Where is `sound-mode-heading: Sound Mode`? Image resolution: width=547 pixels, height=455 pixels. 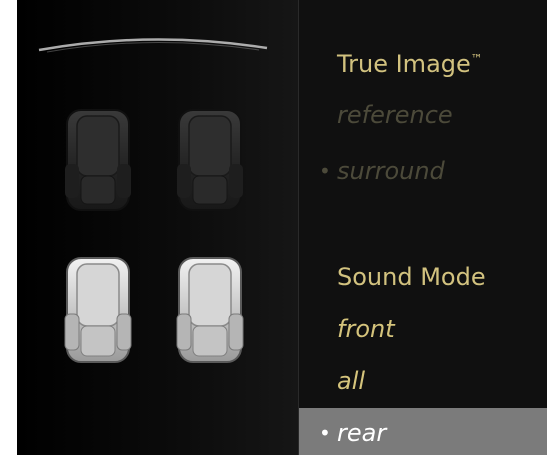
sound-mode-heading: Sound Mode is located at coordinates (411, 277).